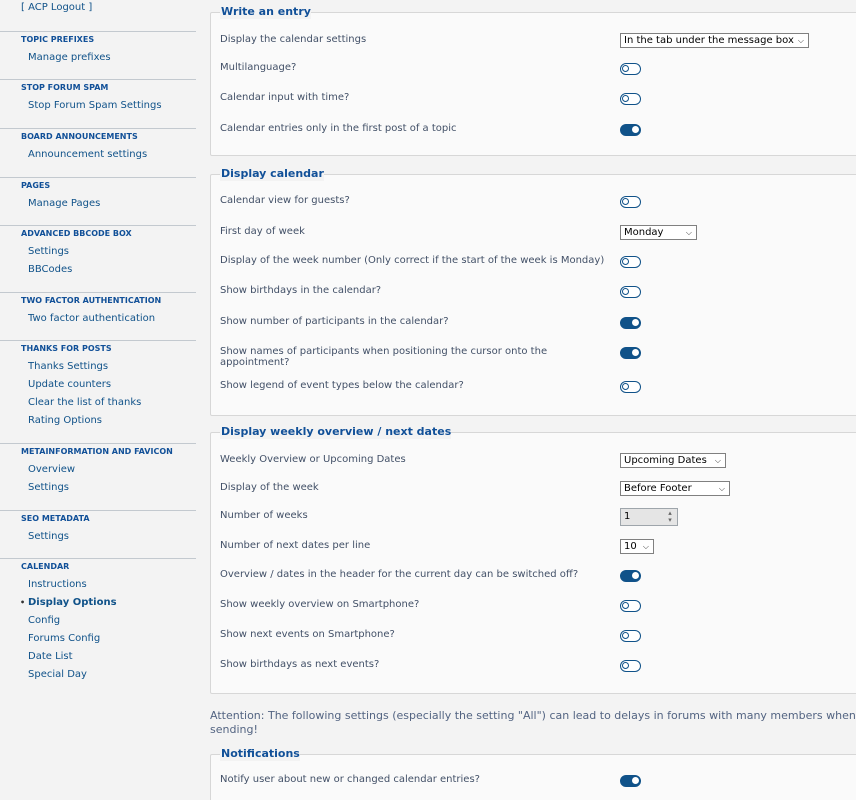 The width and height of the screenshot is (856, 800). I want to click on select-value: In the tab under the message box, so click(709, 40).